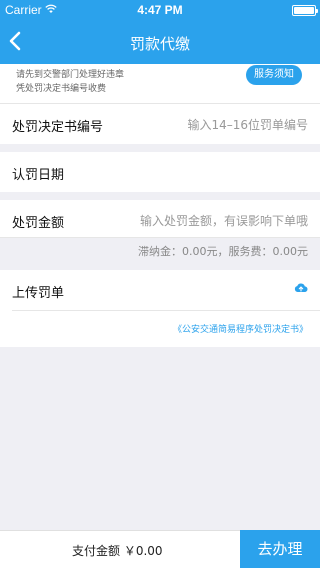  I want to click on service-notice-button: 服务须知, so click(274, 75).